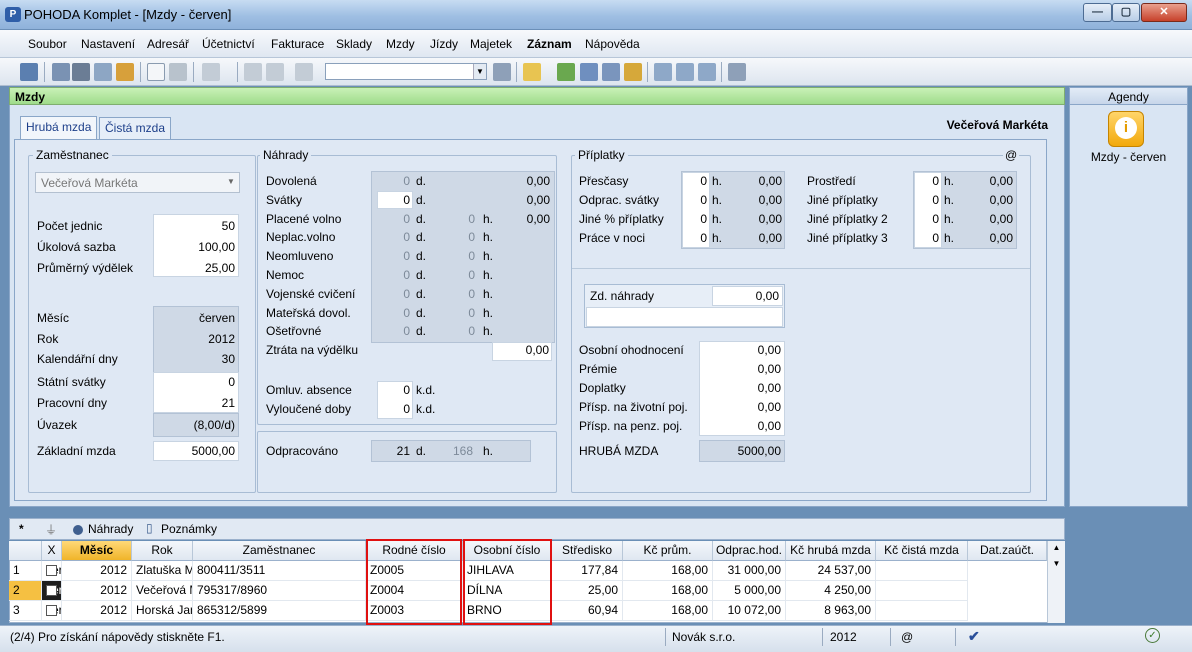 Image resolution: width=1192 pixels, height=652 pixels. What do you see at coordinates (162, 611) in the screenshot?
I see `table-cell: Horská Jana` at bounding box center [162, 611].